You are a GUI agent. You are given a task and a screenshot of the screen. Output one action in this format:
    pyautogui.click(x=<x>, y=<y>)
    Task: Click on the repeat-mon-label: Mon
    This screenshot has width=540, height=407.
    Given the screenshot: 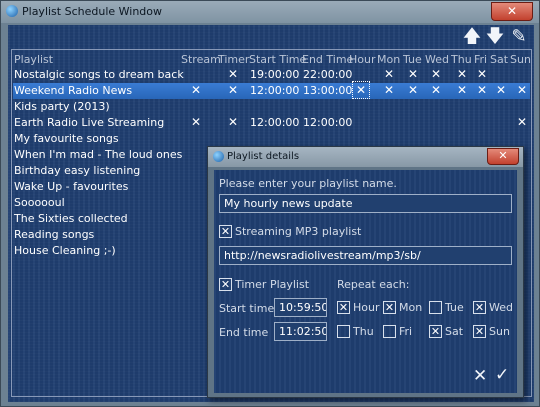 What is the action you would take?
    pyautogui.click(x=410, y=307)
    